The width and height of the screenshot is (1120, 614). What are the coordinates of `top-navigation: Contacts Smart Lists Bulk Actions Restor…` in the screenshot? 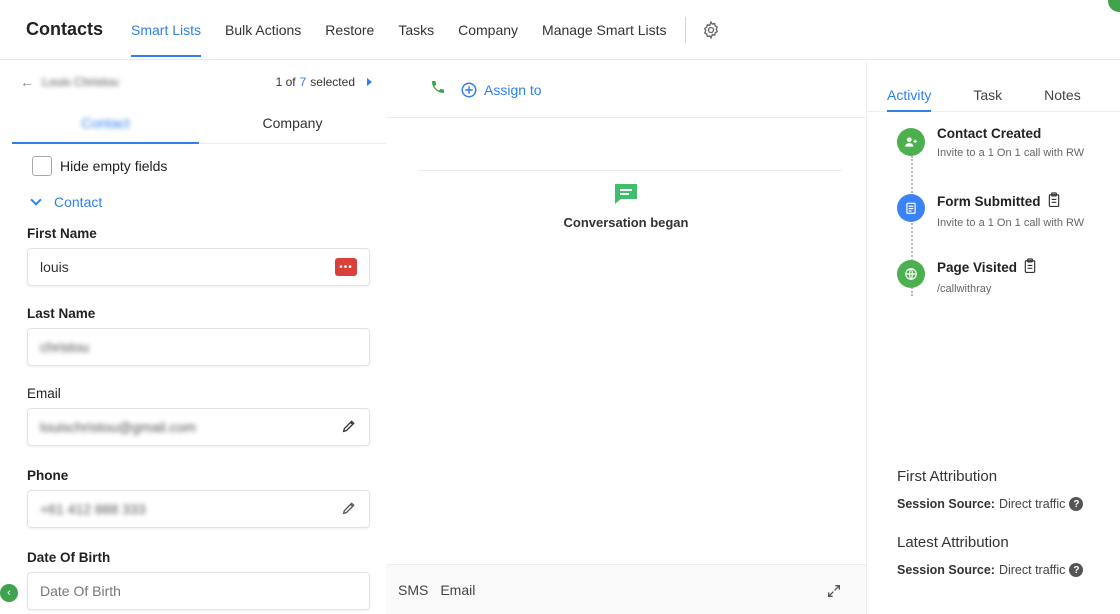 It's located at (560, 30).